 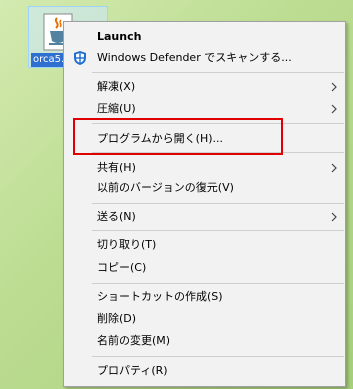 I want to click on menu-item-send-to: 送る(N), so click(x=204, y=217).